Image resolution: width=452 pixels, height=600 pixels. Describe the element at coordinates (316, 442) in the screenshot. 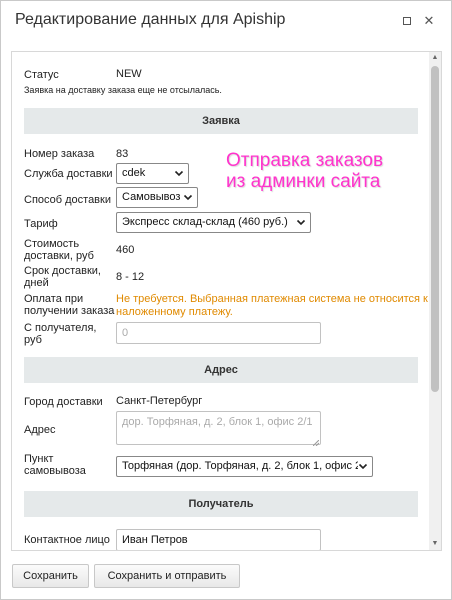

I see `resize-handle-icon` at that location.